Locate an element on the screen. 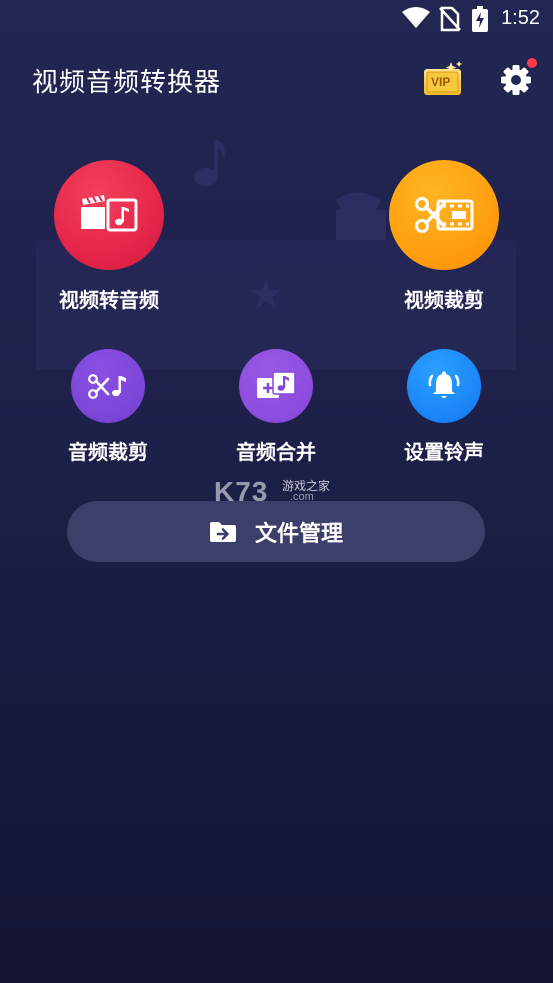 This screenshot has width=553, height=983. video-to-audio-button is located at coordinates (109, 215).